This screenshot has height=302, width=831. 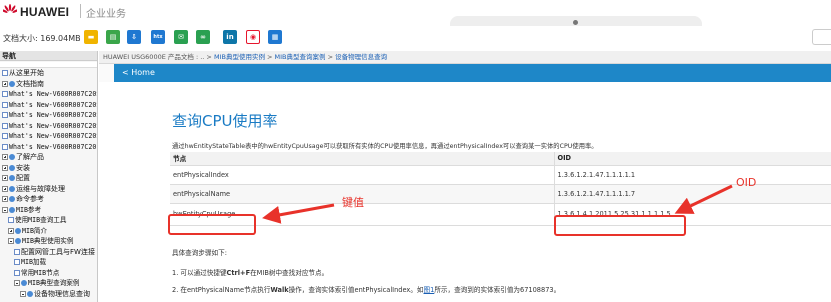 I want to click on nav-item-label: MIB简介, so click(x=35, y=230).